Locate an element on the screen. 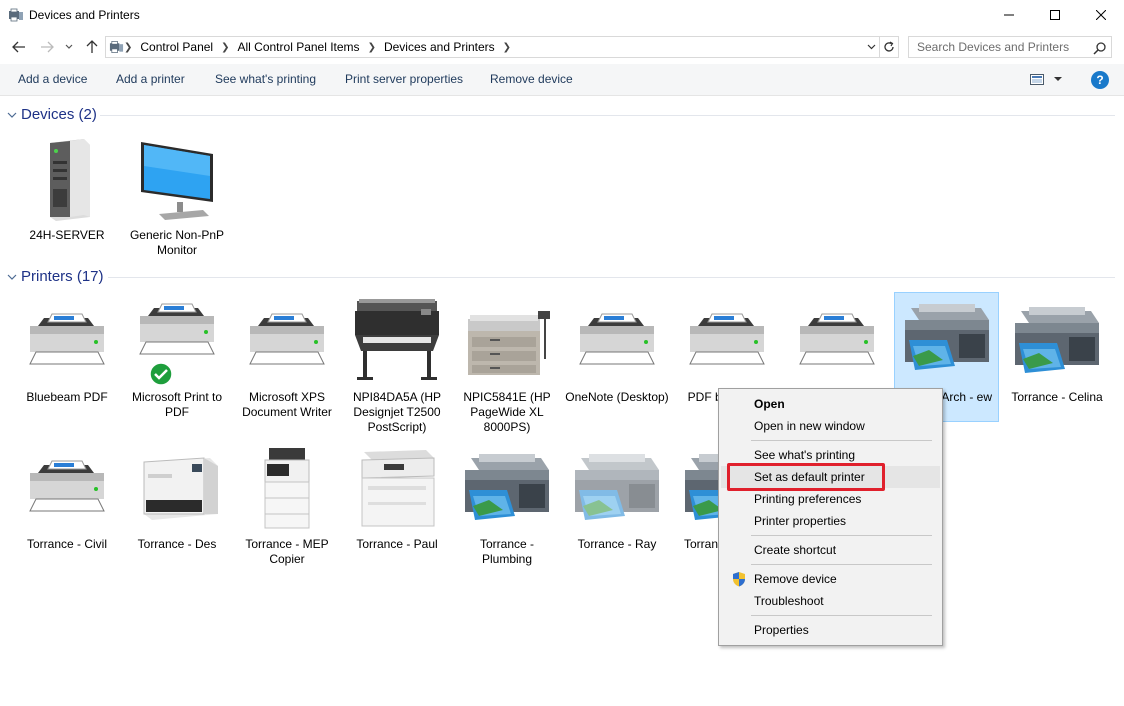 The image size is (1124, 706). printer-item: Torrance - MEP Copier is located at coordinates (287, 508).